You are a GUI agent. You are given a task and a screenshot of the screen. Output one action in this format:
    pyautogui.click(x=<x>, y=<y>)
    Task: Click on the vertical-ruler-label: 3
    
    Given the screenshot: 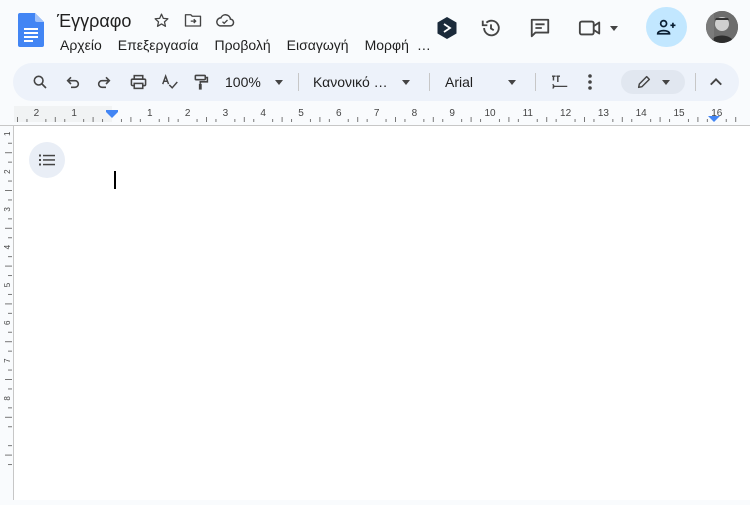 What is the action you would take?
    pyautogui.click(x=7, y=209)
    